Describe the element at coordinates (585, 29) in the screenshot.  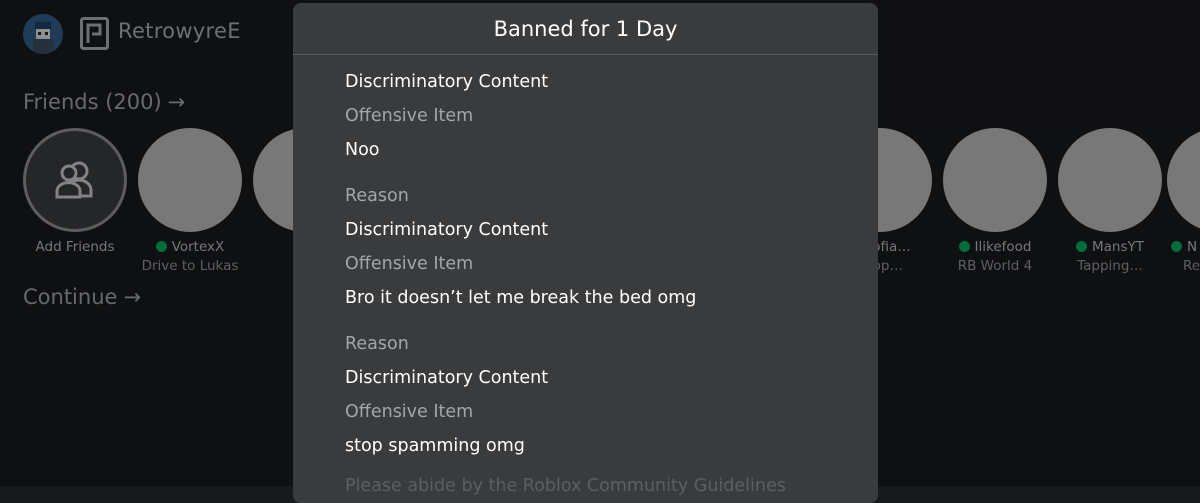
I see `dialog-title: Banned for 1 Day` at that location.